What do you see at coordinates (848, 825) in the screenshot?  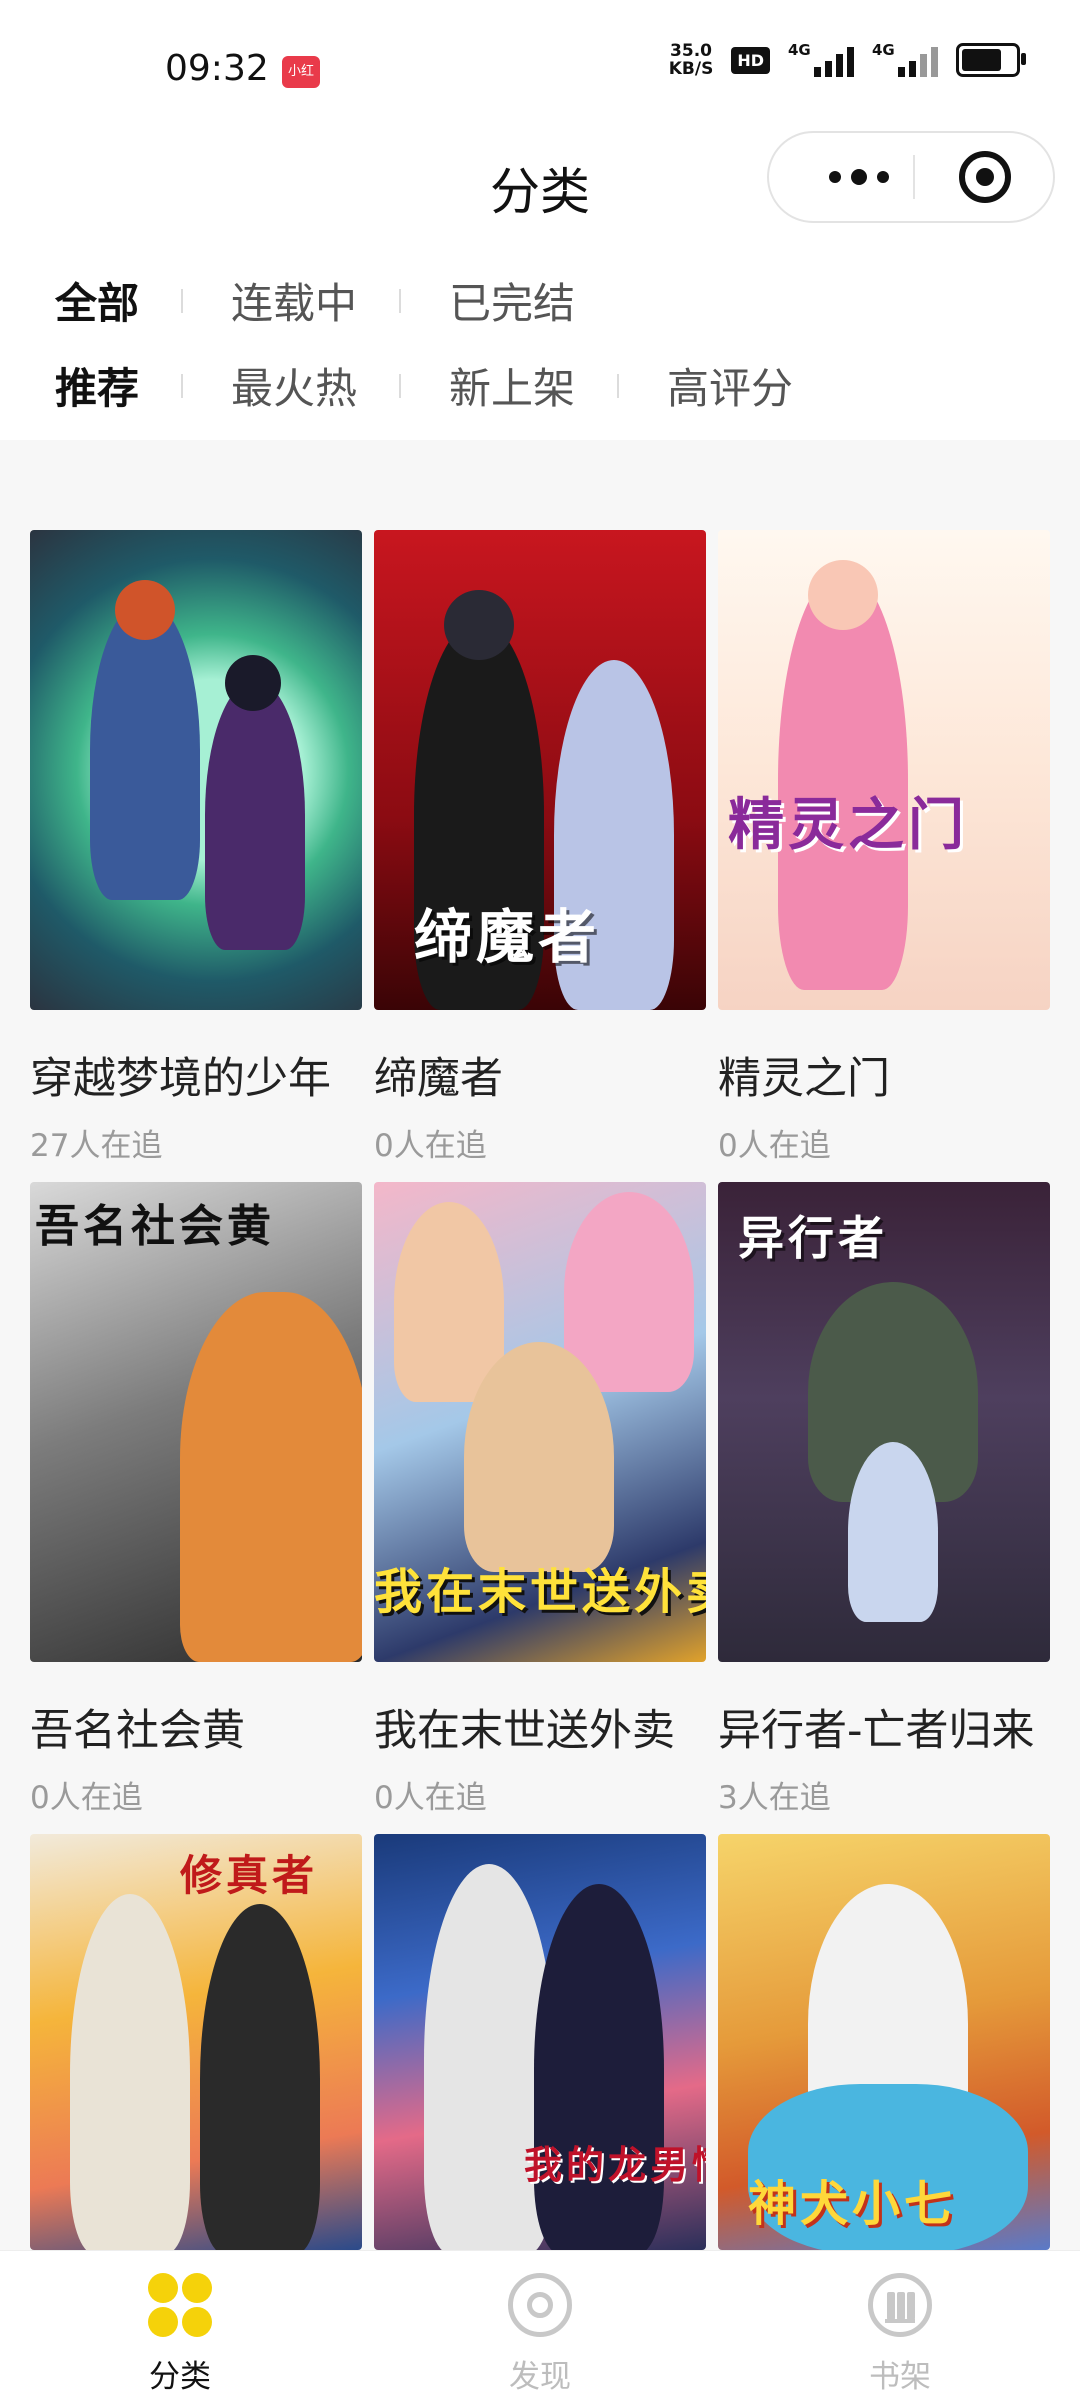 I see `cover-title-text: 精灵之门` at bounding box center [848, 825].